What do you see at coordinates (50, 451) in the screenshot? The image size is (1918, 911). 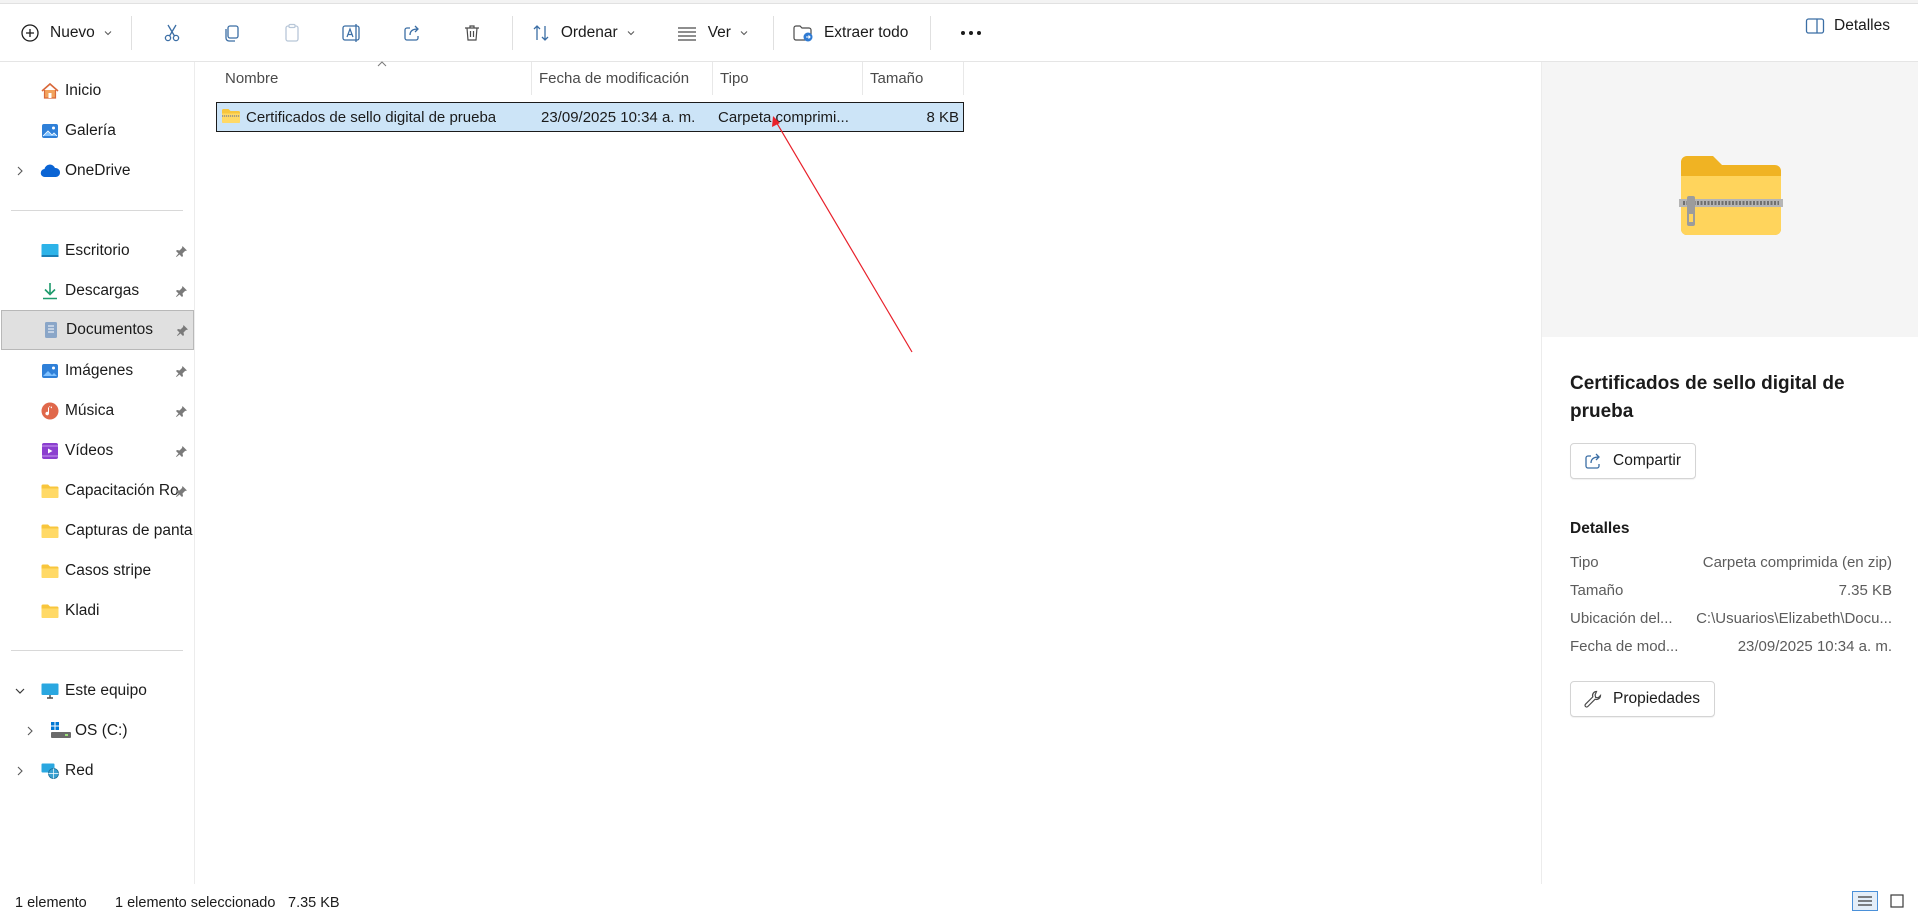 I see `videos-icon` at bounding box center [50, 451].